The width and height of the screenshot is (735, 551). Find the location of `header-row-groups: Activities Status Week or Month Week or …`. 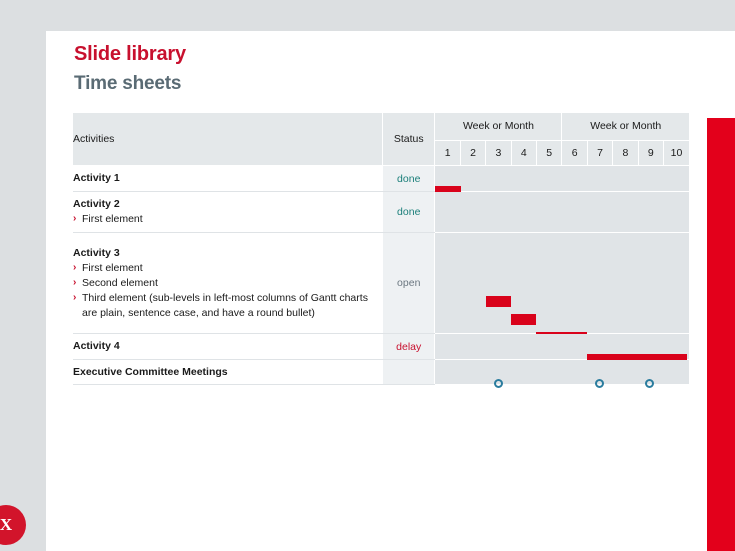

header-row-groups: Activities Status Week or Month Week or … is located at coordinates (381, 139).